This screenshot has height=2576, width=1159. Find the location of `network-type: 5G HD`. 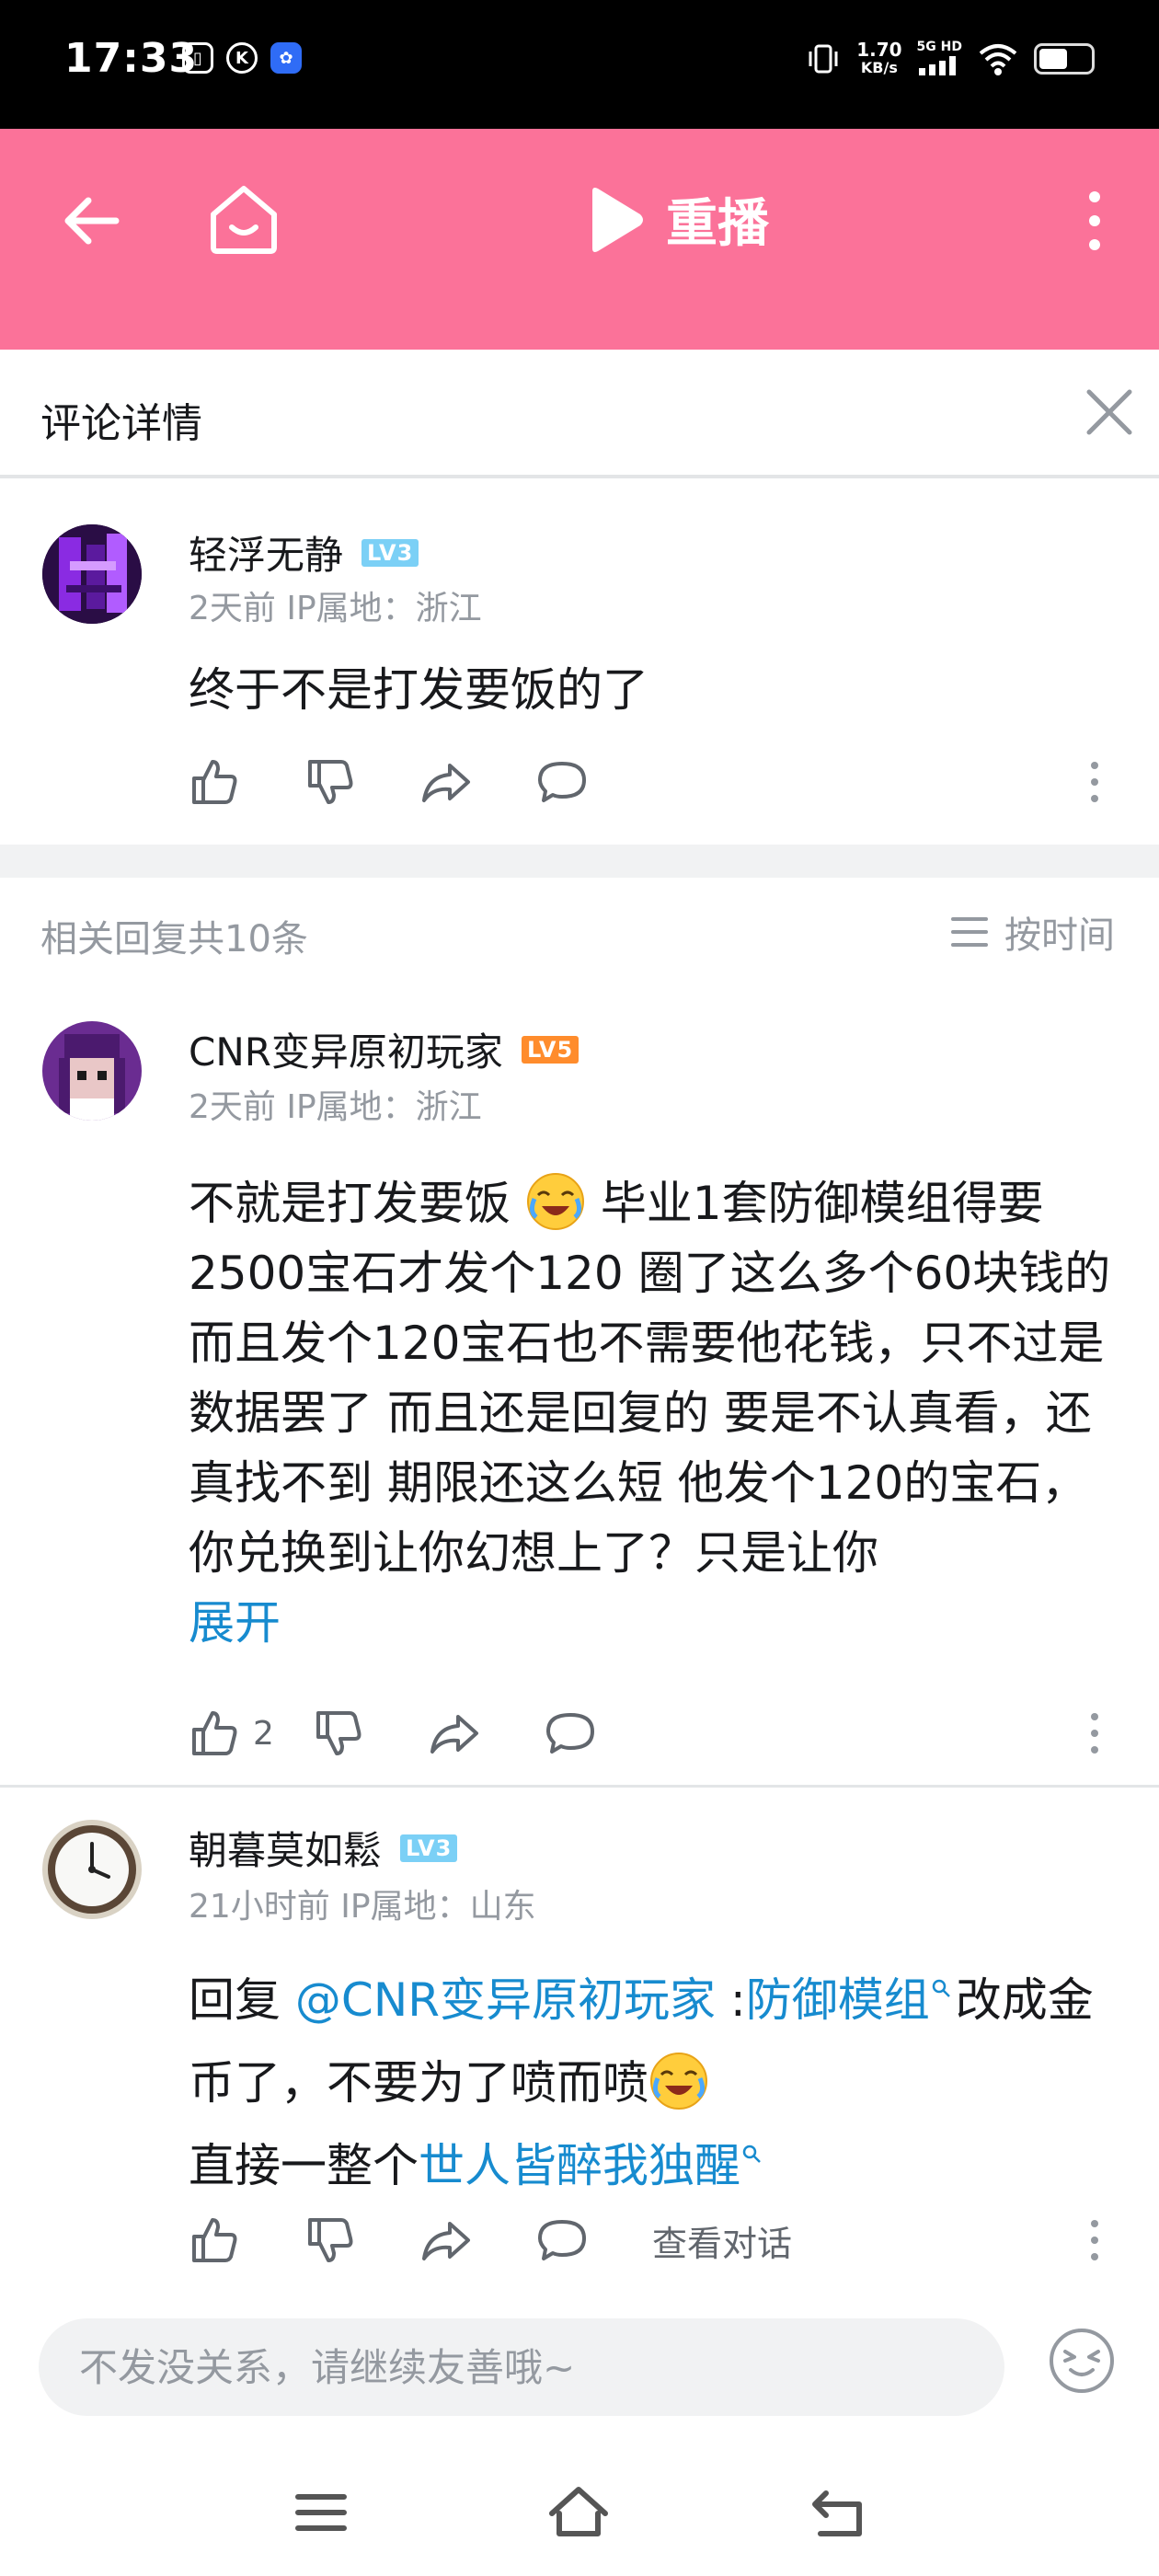

network-type: 5G HD is located at coordinates (939, 59).